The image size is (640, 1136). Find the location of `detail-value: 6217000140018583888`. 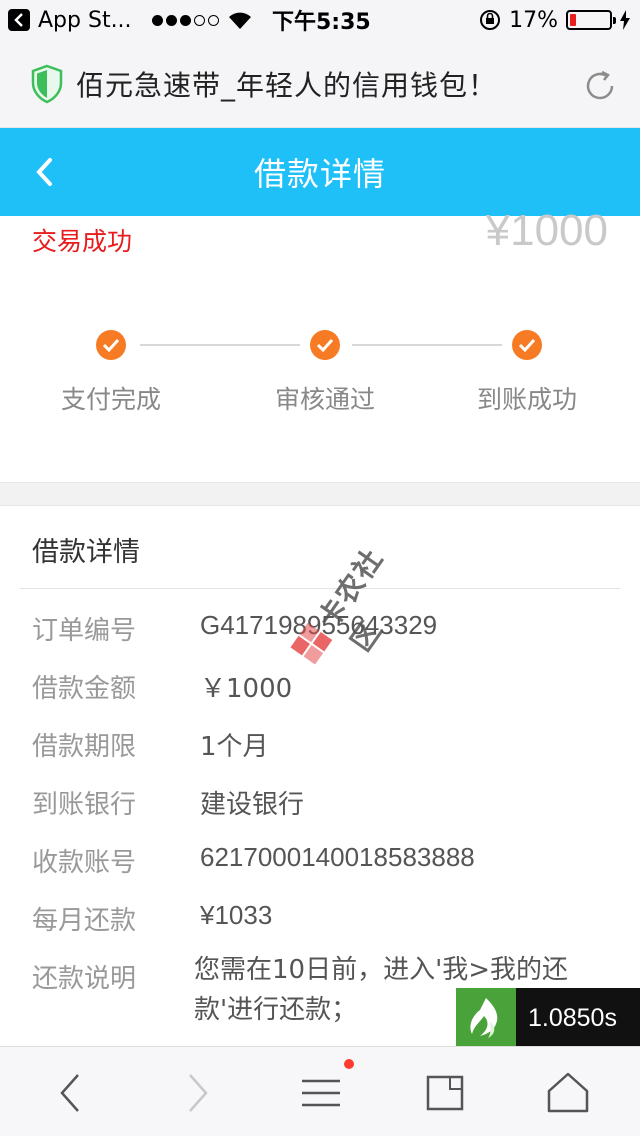

detail-value: 6217000140018583888 is located at coordinates (337, 857).